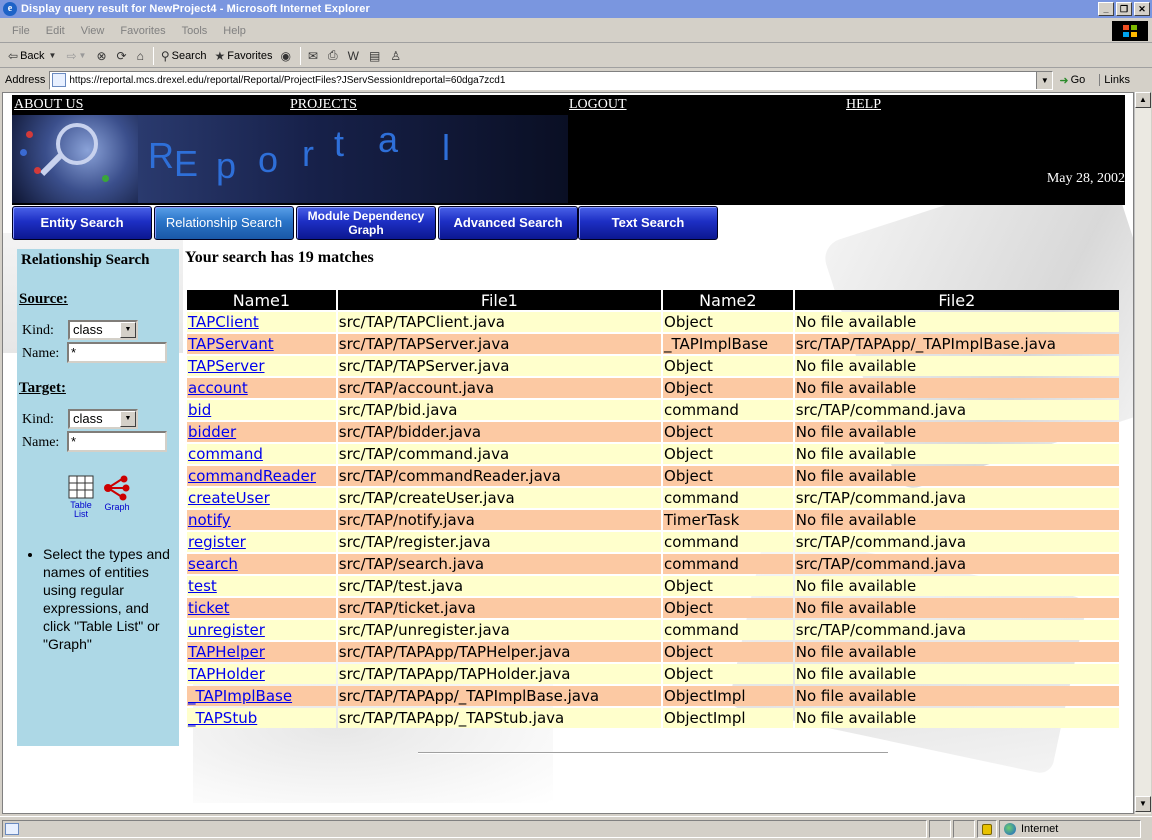 This screenshot has width=1152, height=840. Describe the element at coordinates (77, 56) in the screenshot. I see `forward-button: ⇨ ▼` at that location.